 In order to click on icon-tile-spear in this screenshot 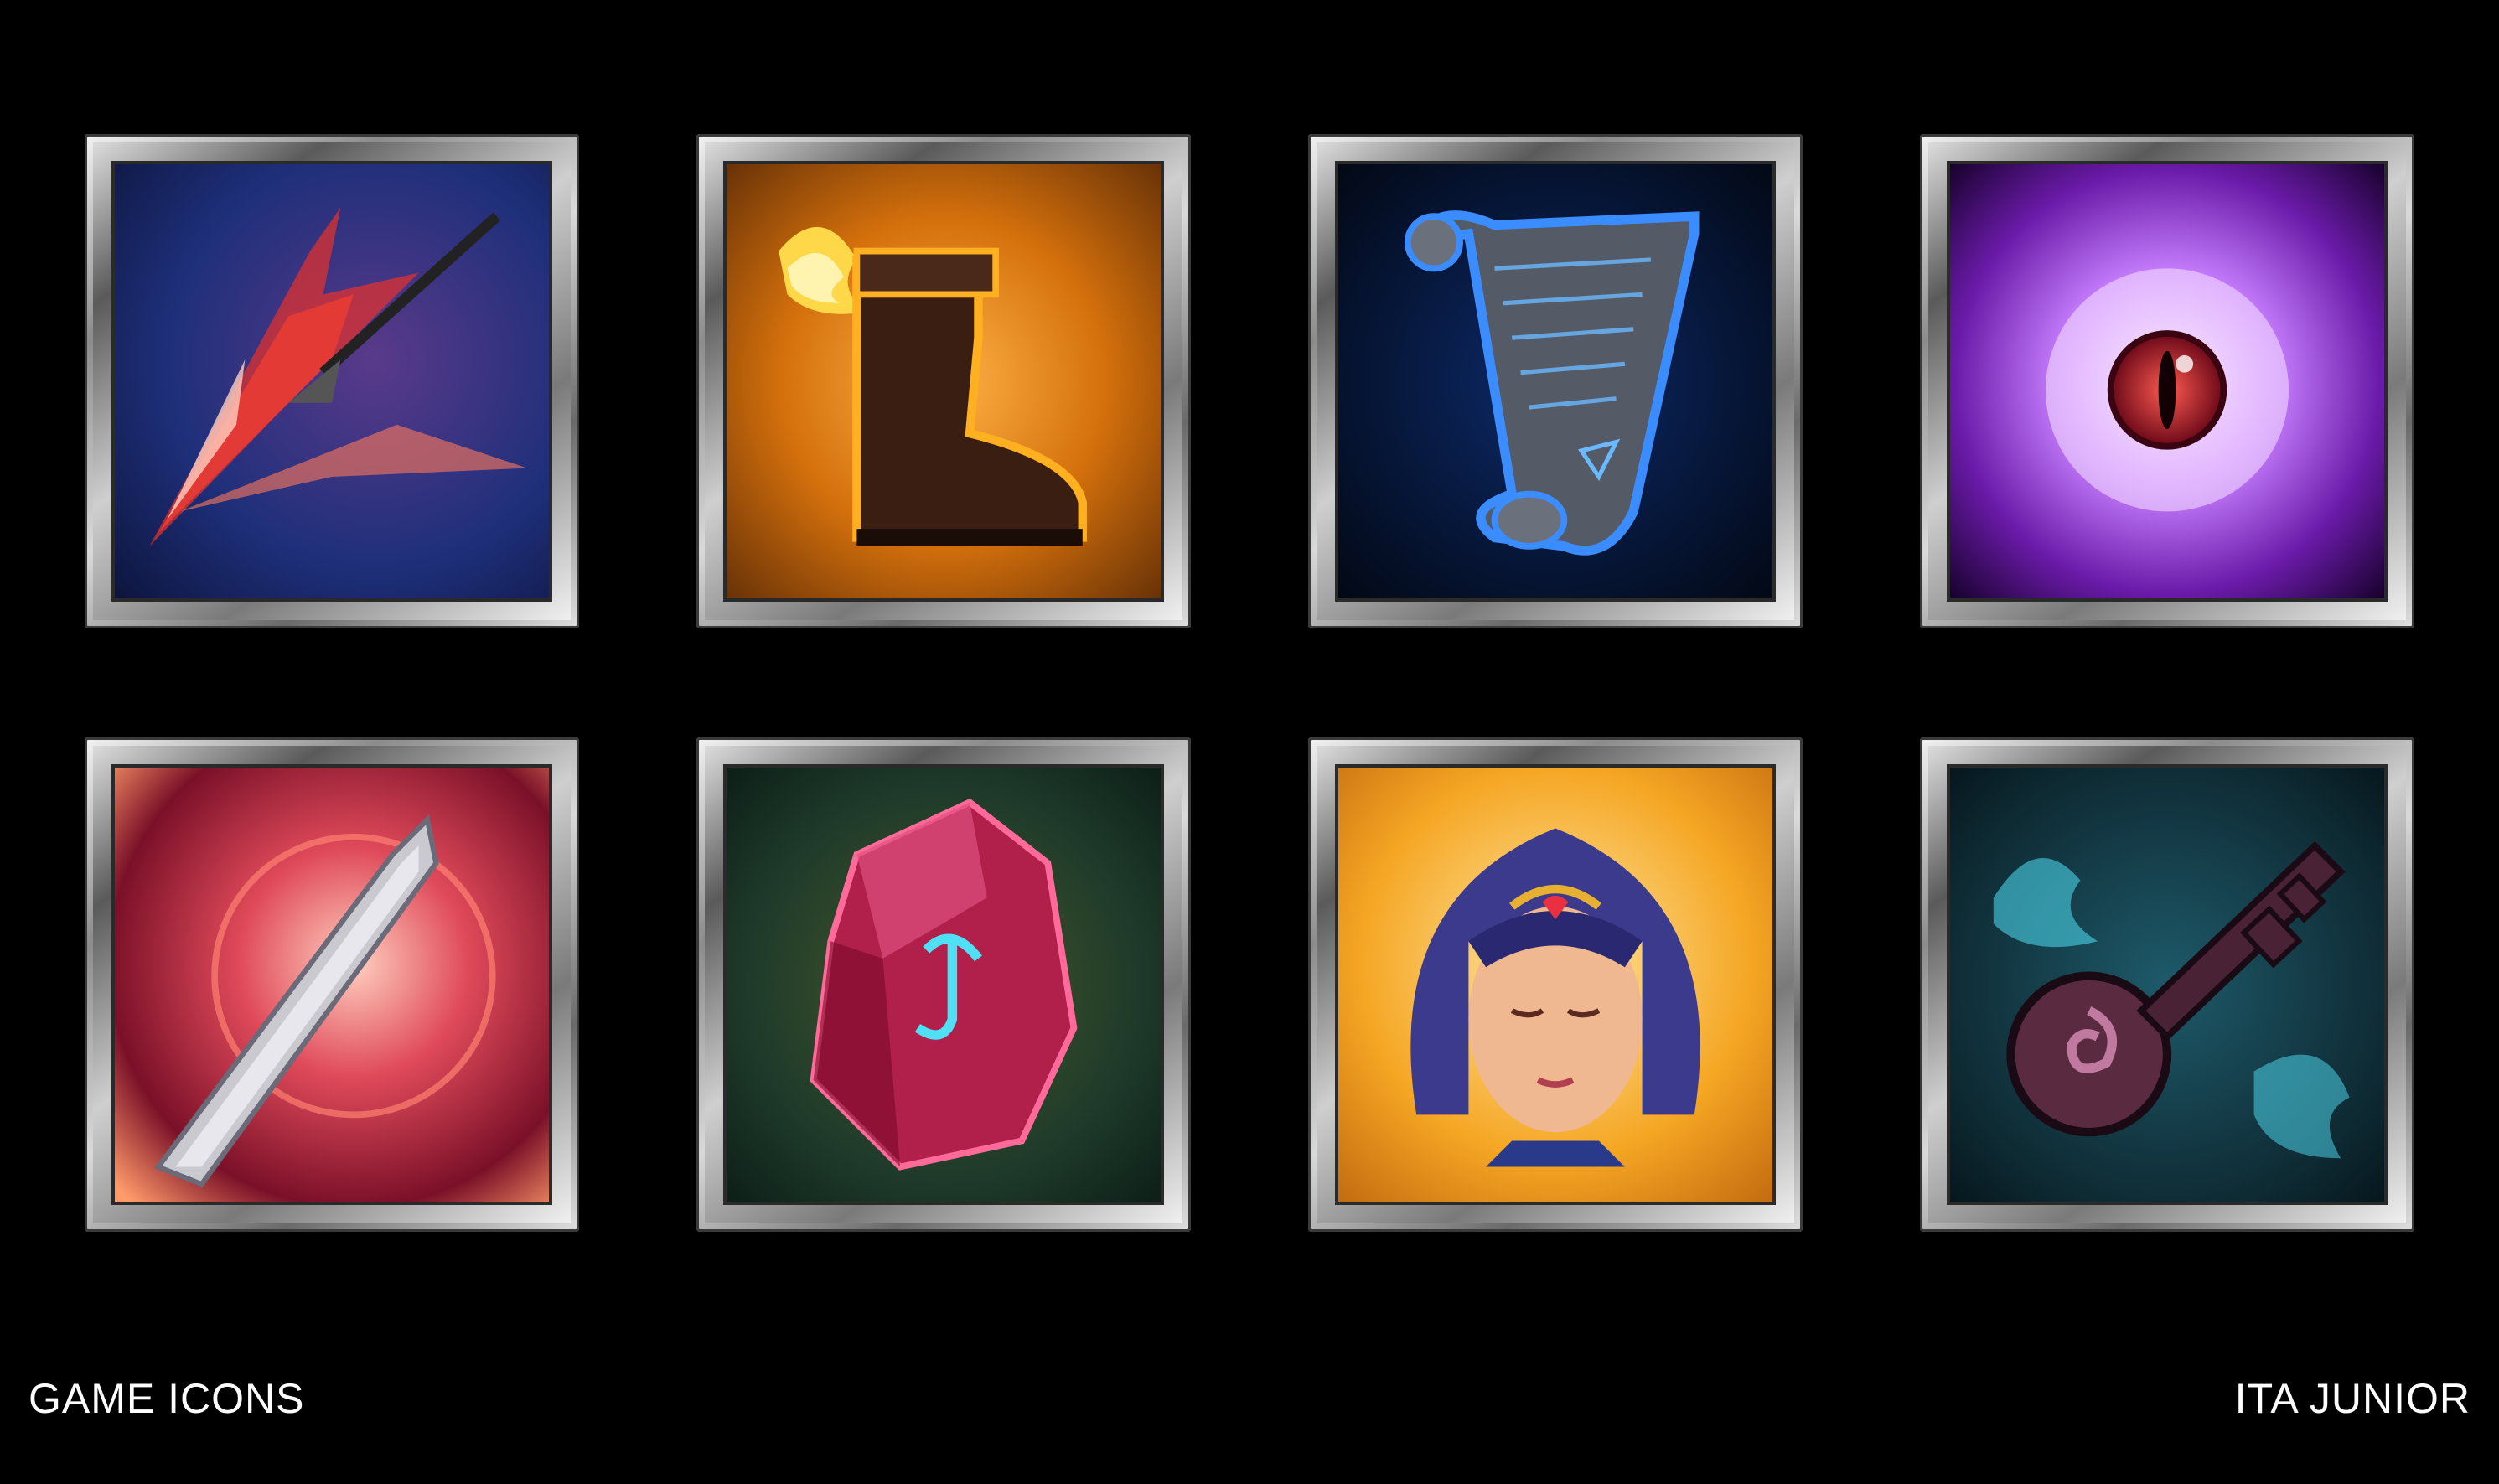, I will do `click(332, 381)`.